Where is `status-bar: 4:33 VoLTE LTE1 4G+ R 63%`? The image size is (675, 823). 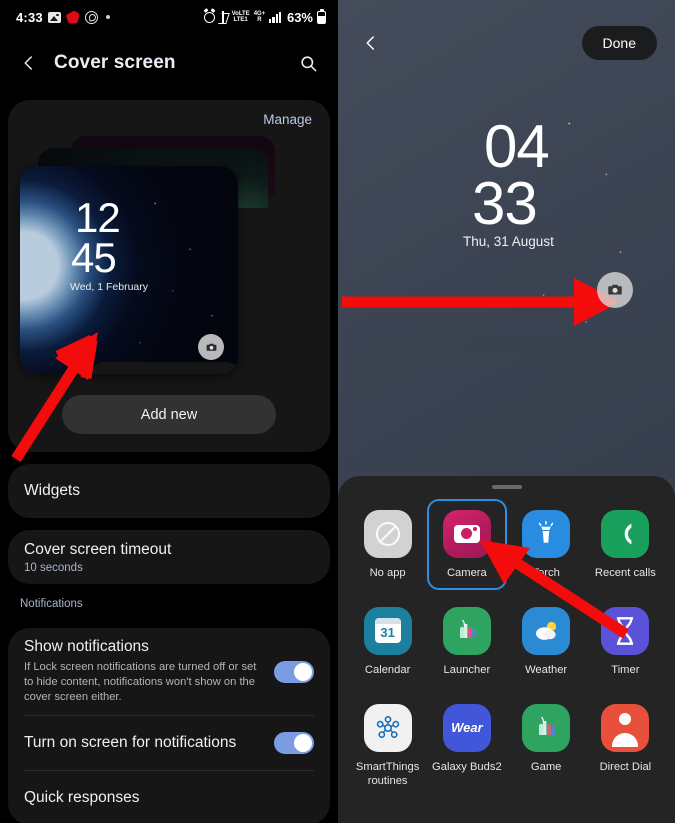 status-bar: 4:33 VoLTE LTE1 4G+ R 63% is located at coordinates (169, 17).